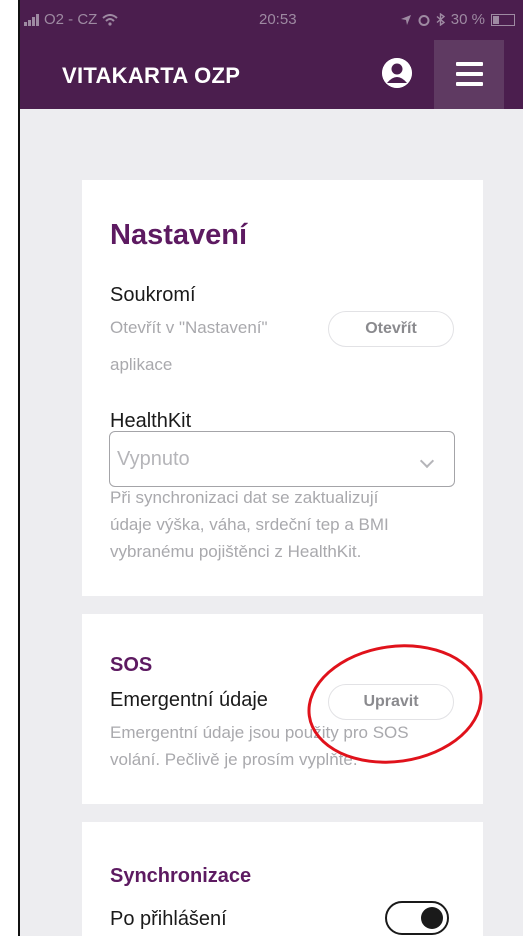 The image size is (530, 936). I want to click on sync-on-login-toggle, so click(417, 918).